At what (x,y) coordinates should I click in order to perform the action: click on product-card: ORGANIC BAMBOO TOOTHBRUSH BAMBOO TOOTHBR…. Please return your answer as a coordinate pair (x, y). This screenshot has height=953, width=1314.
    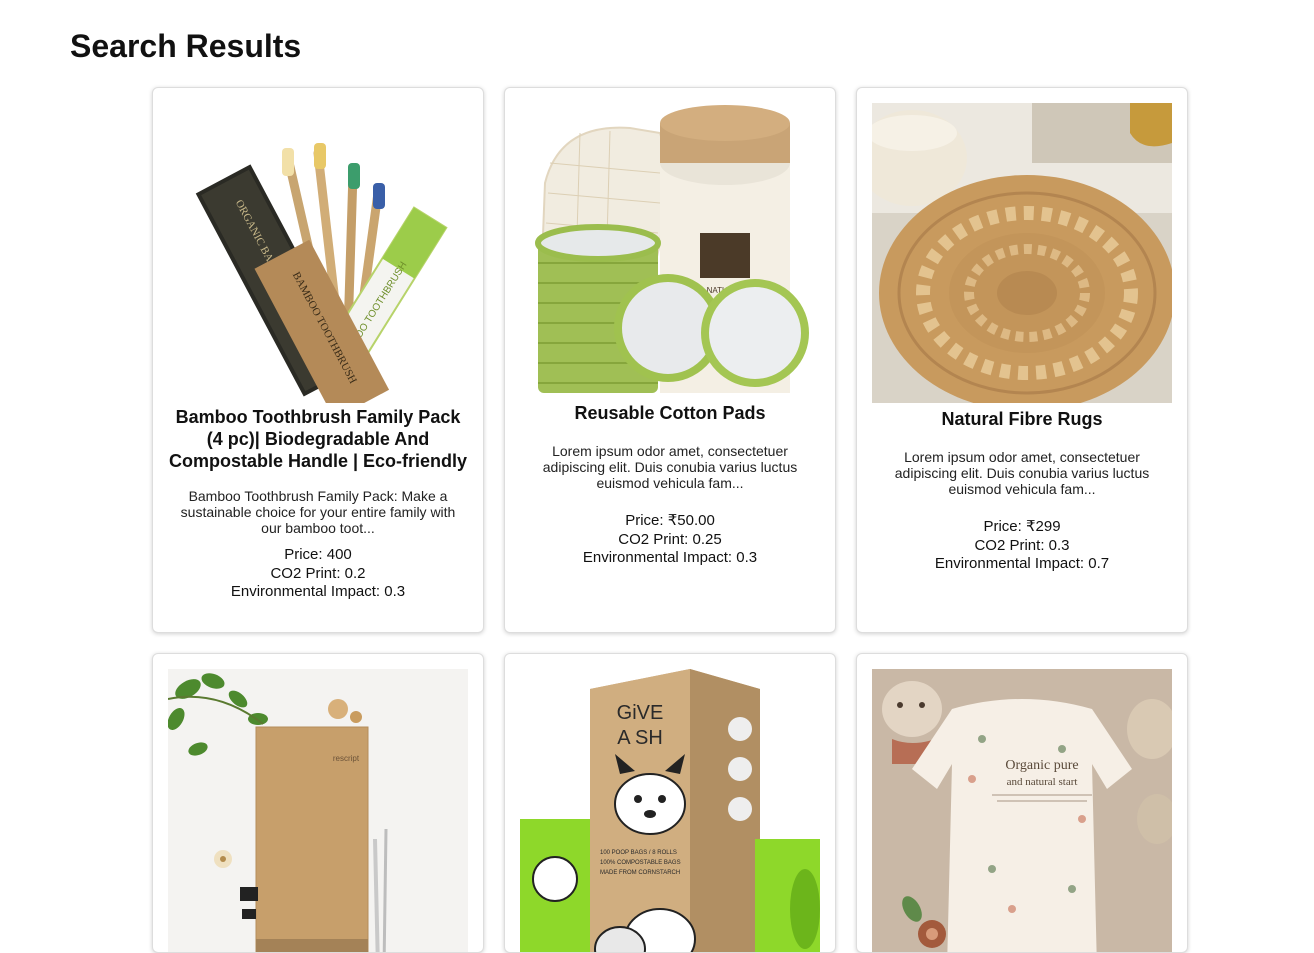
    Looking at the image, I should click on (318, 360).